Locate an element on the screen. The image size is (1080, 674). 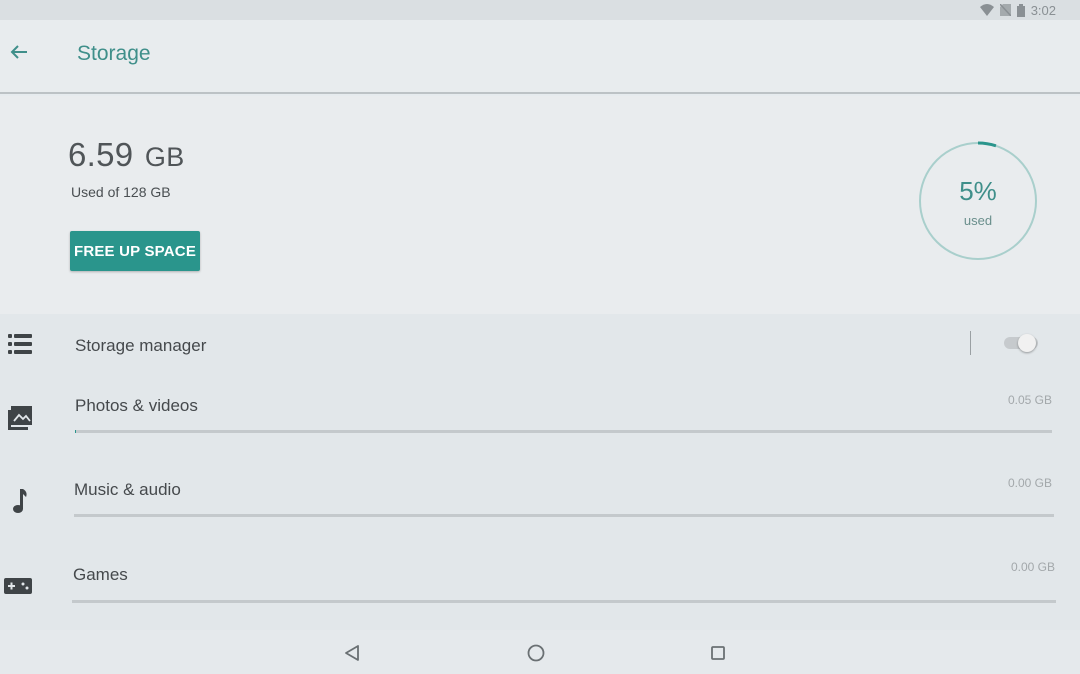
music-audio-label: Music & audio is located at coordinates (127, 489).